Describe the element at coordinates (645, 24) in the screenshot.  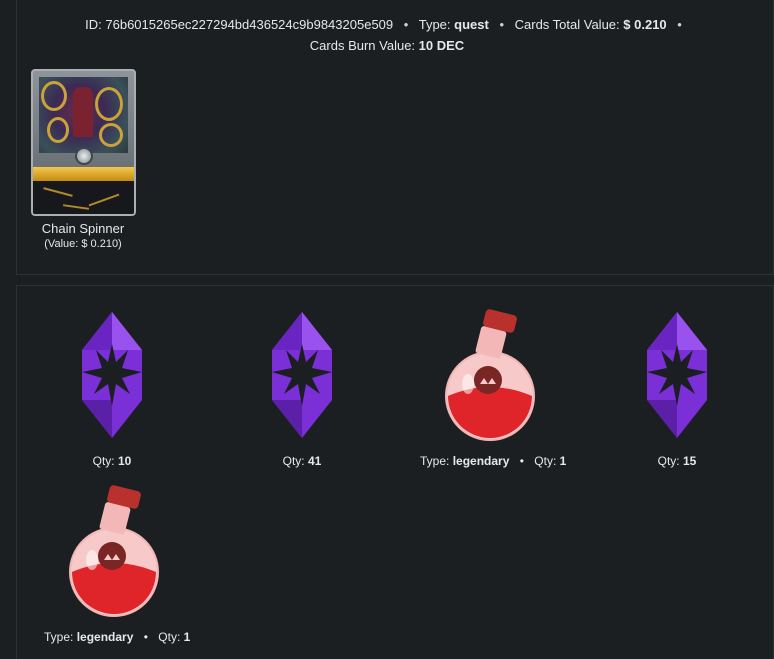
I see `cards-total-value: $ 0.210` at that location.